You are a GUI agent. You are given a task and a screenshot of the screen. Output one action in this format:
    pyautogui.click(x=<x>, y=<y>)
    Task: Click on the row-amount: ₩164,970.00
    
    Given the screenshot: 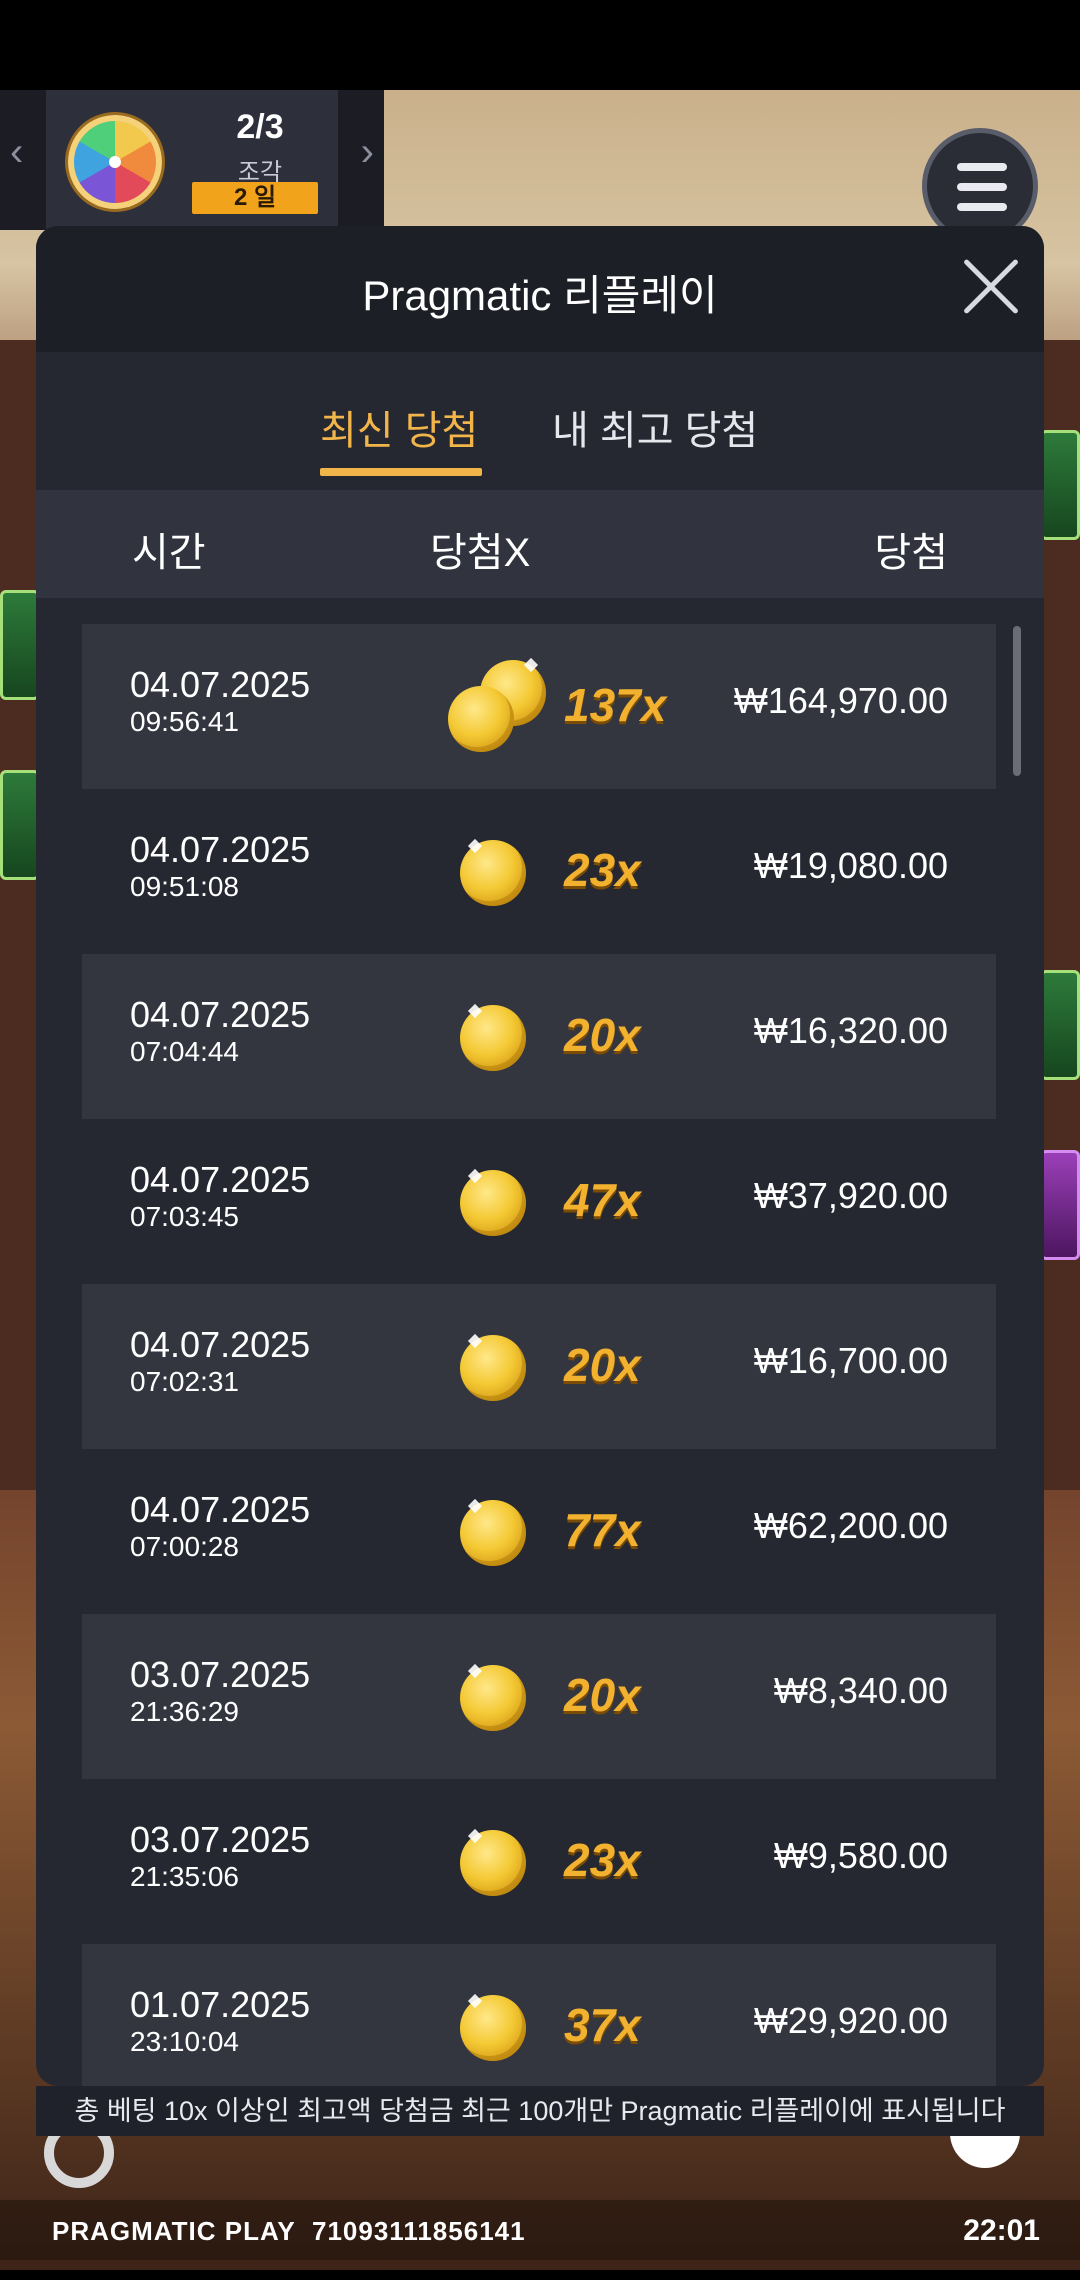 What is the action you would take?
    pyautogui.click(x=840, y=700)
    